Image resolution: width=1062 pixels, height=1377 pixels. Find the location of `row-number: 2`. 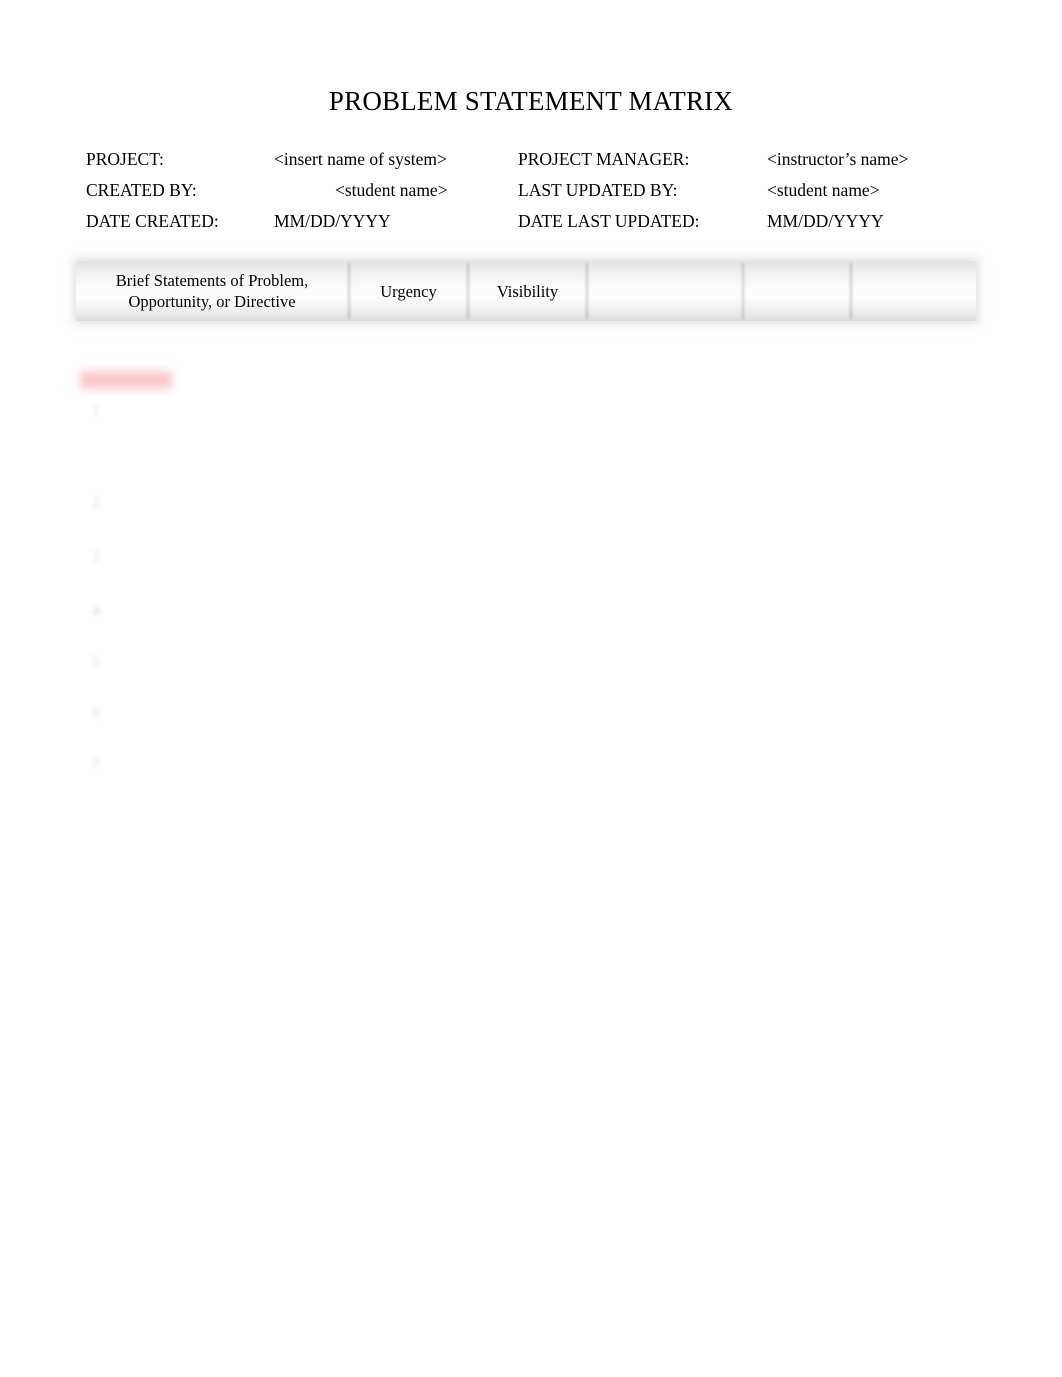

row-number: 2 is located at coordinates (96, 503).